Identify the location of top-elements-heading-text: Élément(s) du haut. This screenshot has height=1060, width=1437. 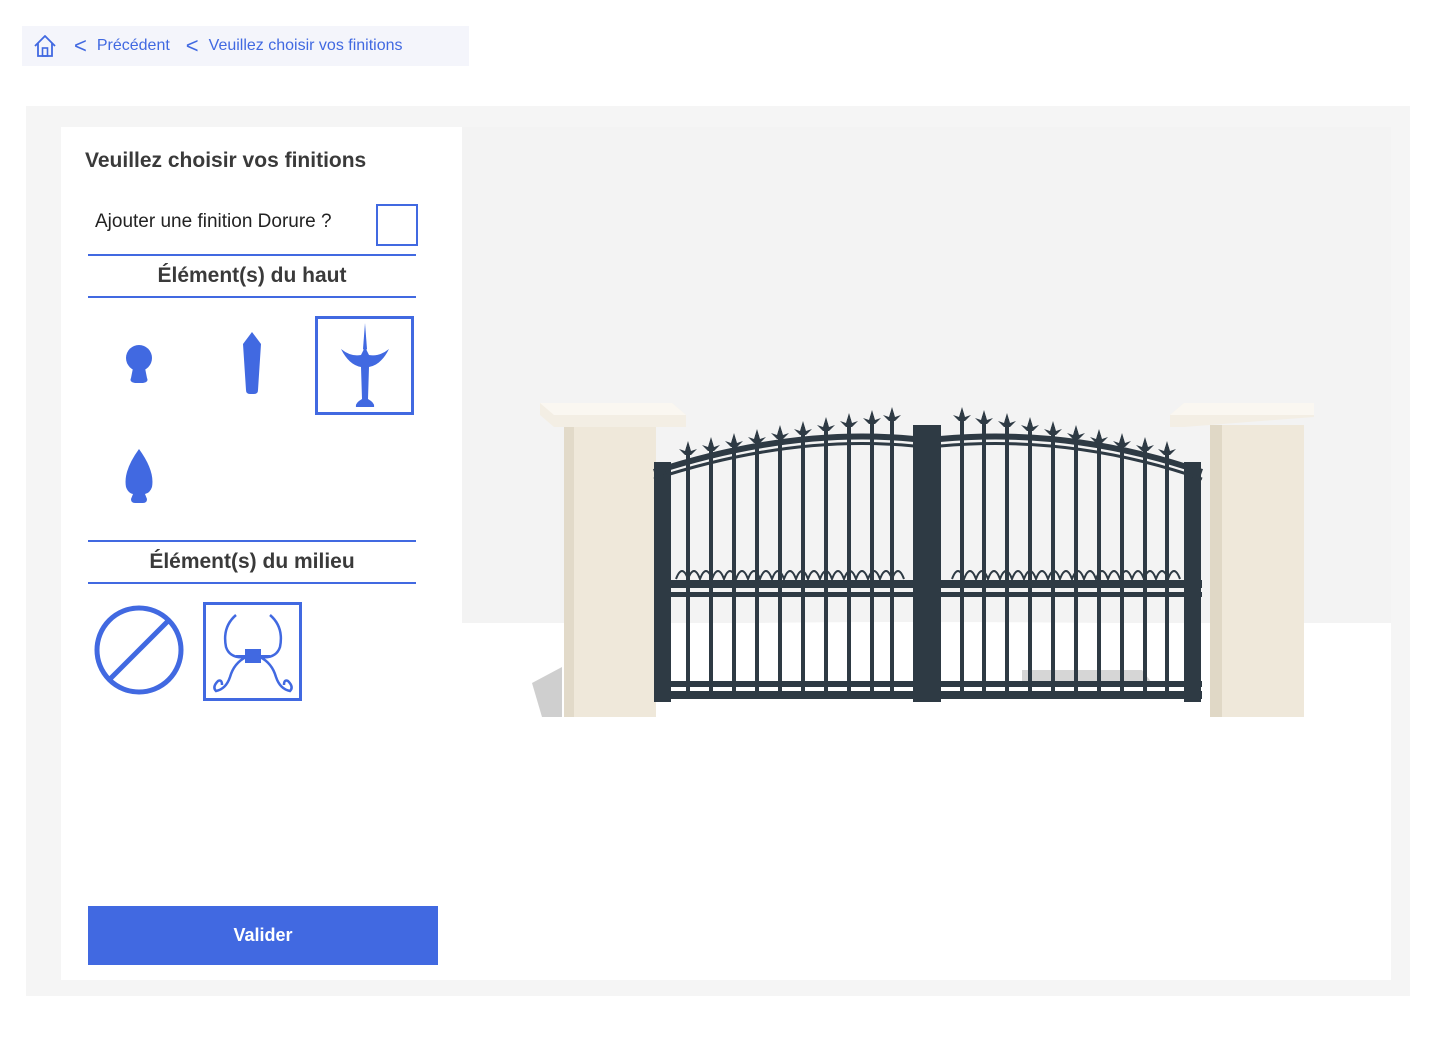
(252, 275).